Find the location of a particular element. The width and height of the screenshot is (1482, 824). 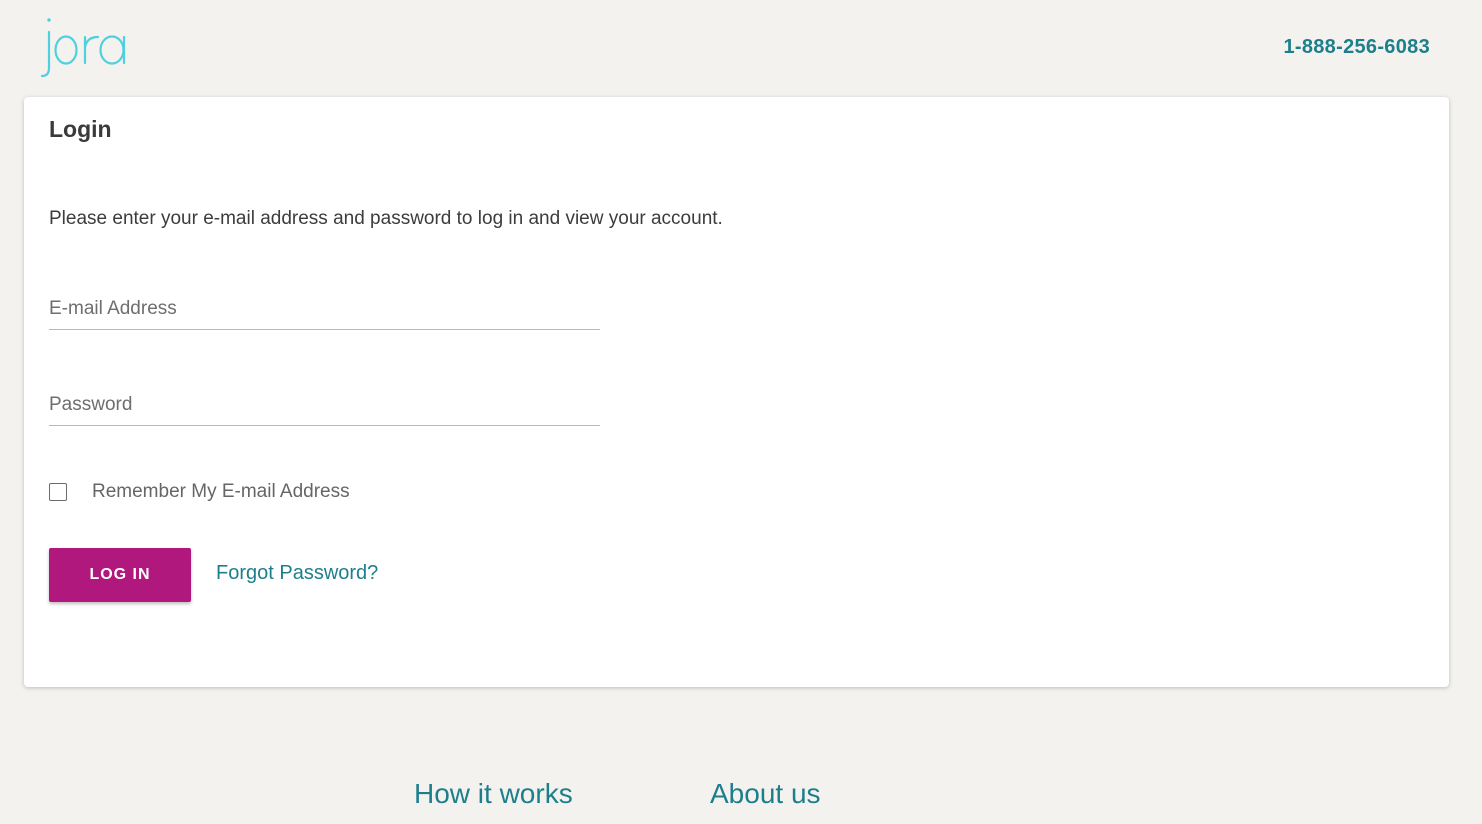

footer-link-about-us: About us is located at coordinates (765, 794).